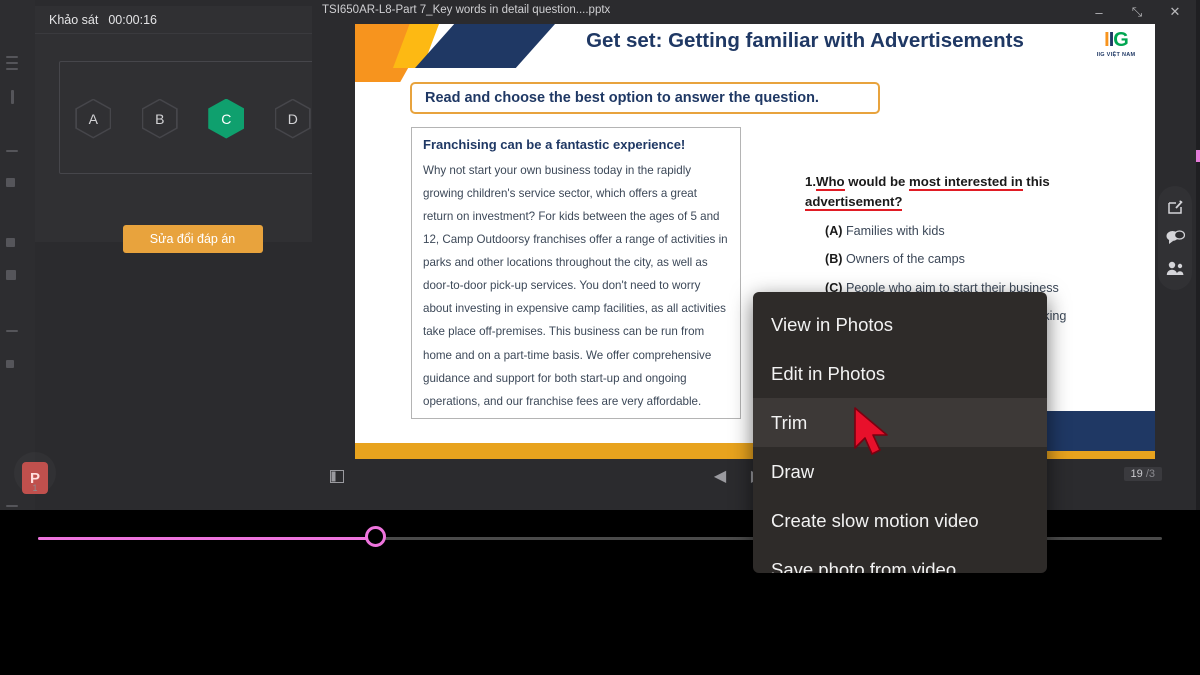 Image resolution: width=1200 pixels, height=675 pixels. What do you see at coordinates (192, 20) in the screenshot?
I see `survey-header: Khảo sát 00:00:16` at bounding box center [192, 20].